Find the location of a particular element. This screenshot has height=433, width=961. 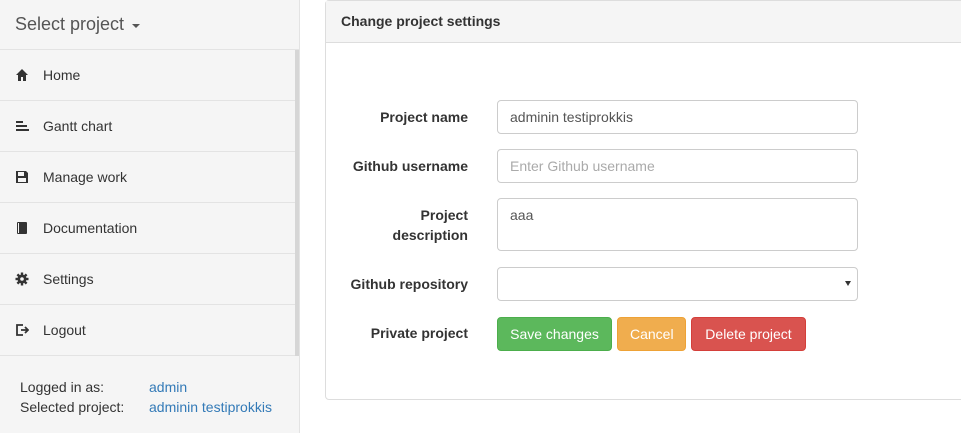

selected-project-link: adminin testiprokkis is located at coordinates (210, 407).